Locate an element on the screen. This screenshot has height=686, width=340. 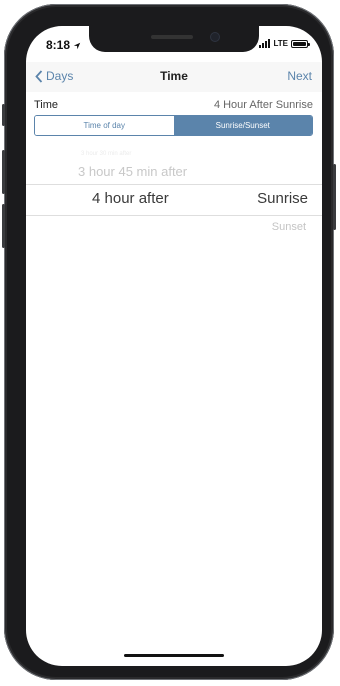
picker-option-sunset: Sunset is located at coordinates (289, 227).